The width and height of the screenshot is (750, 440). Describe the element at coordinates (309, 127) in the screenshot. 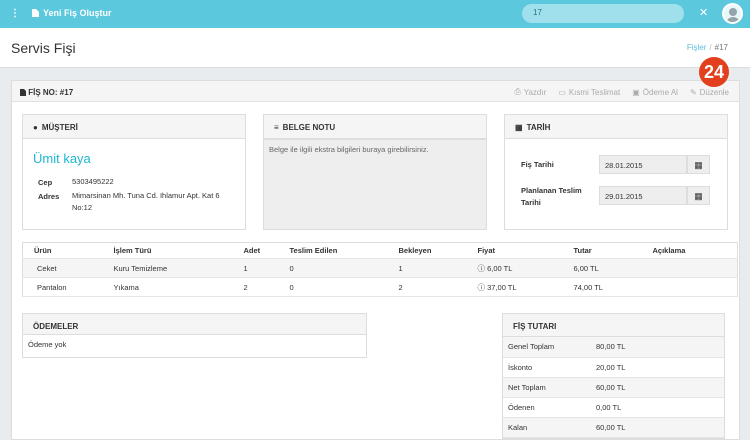

I see `note-header: BELGE NOTU` at that location.